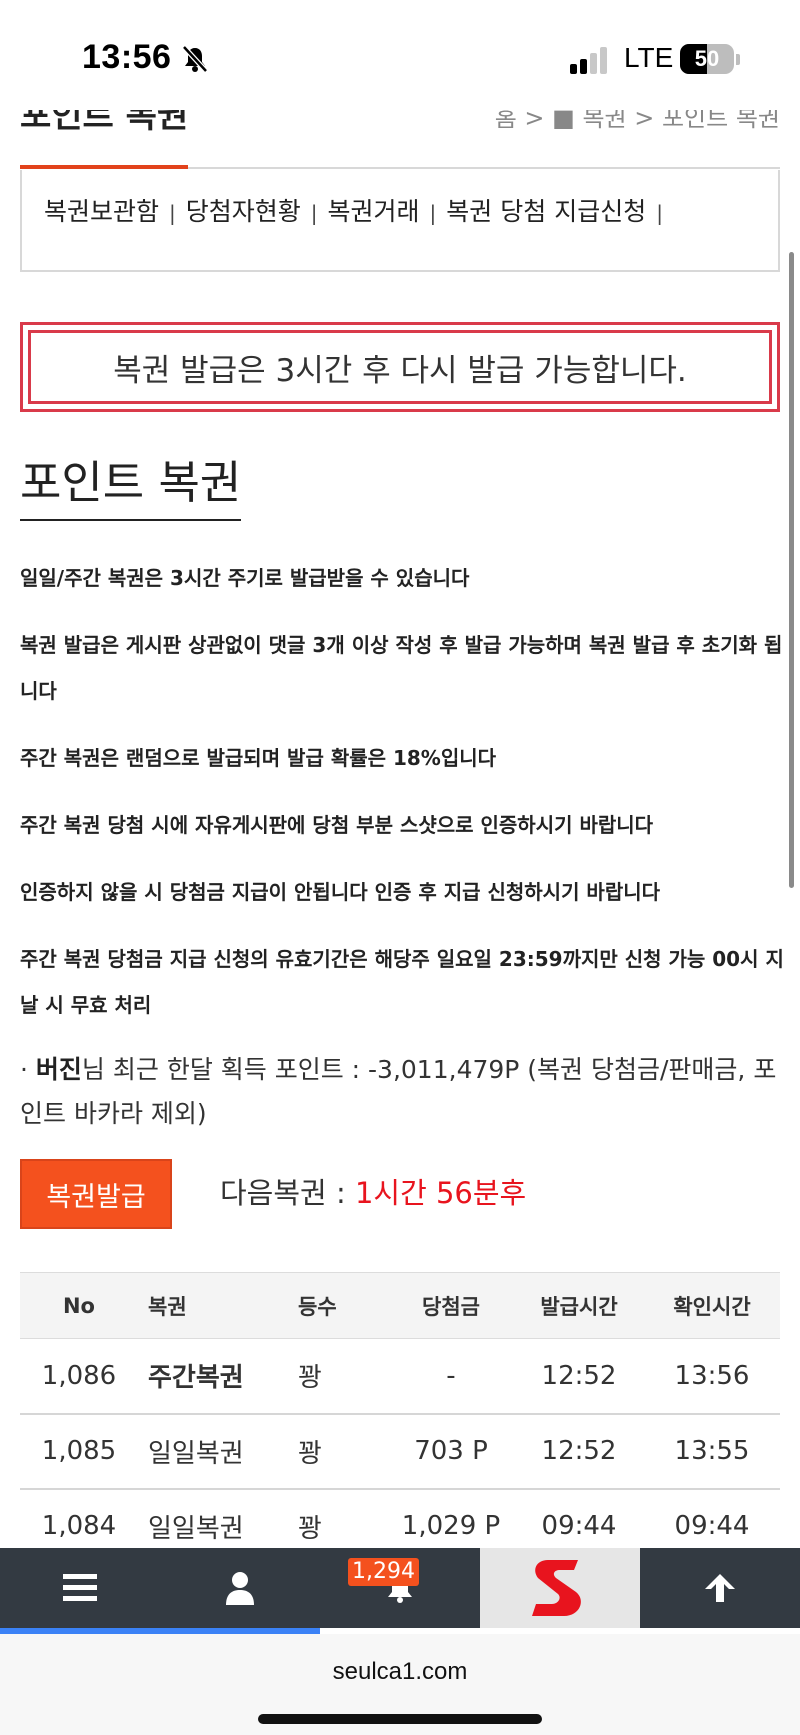  I want to click on cell-lottery: 일일복권, so click(218, 1451).